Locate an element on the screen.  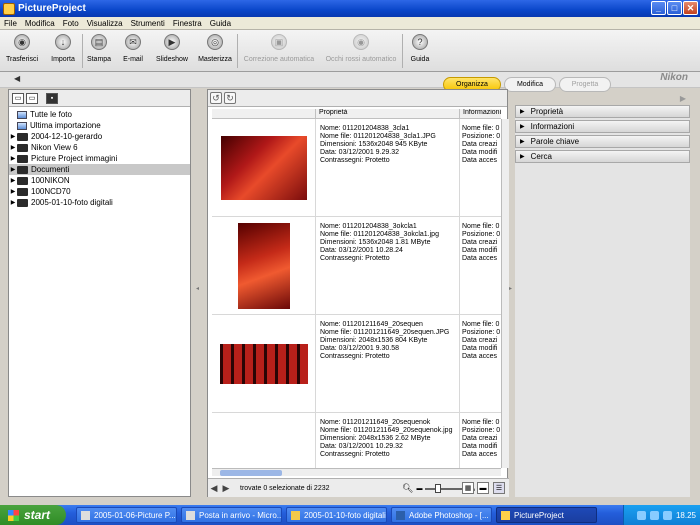
column-proprieta: Proprietà is located at coordinates (388, 113).